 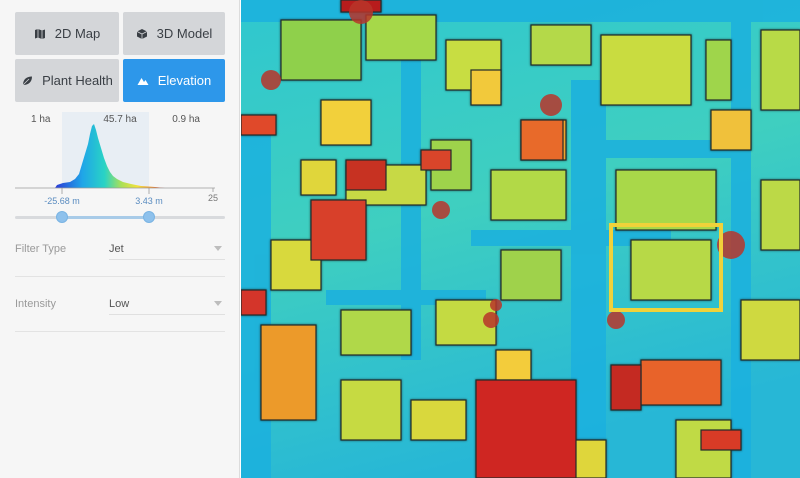 I want to click on stat-min: 1 ha, so click(x=41, y=119).